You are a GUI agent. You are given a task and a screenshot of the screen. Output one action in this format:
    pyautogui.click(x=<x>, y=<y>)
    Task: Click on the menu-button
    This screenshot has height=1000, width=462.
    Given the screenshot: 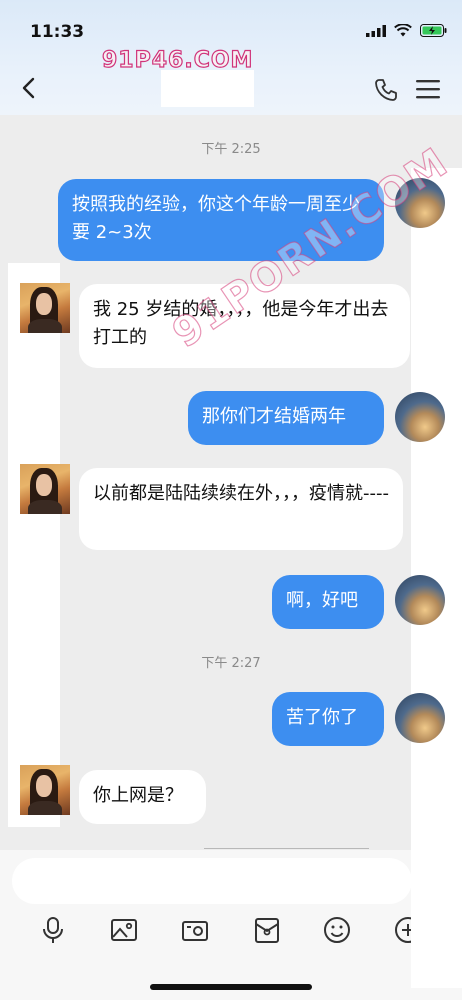 What is the action you would take?
    pyautogui.click(x=428, y=91)
    